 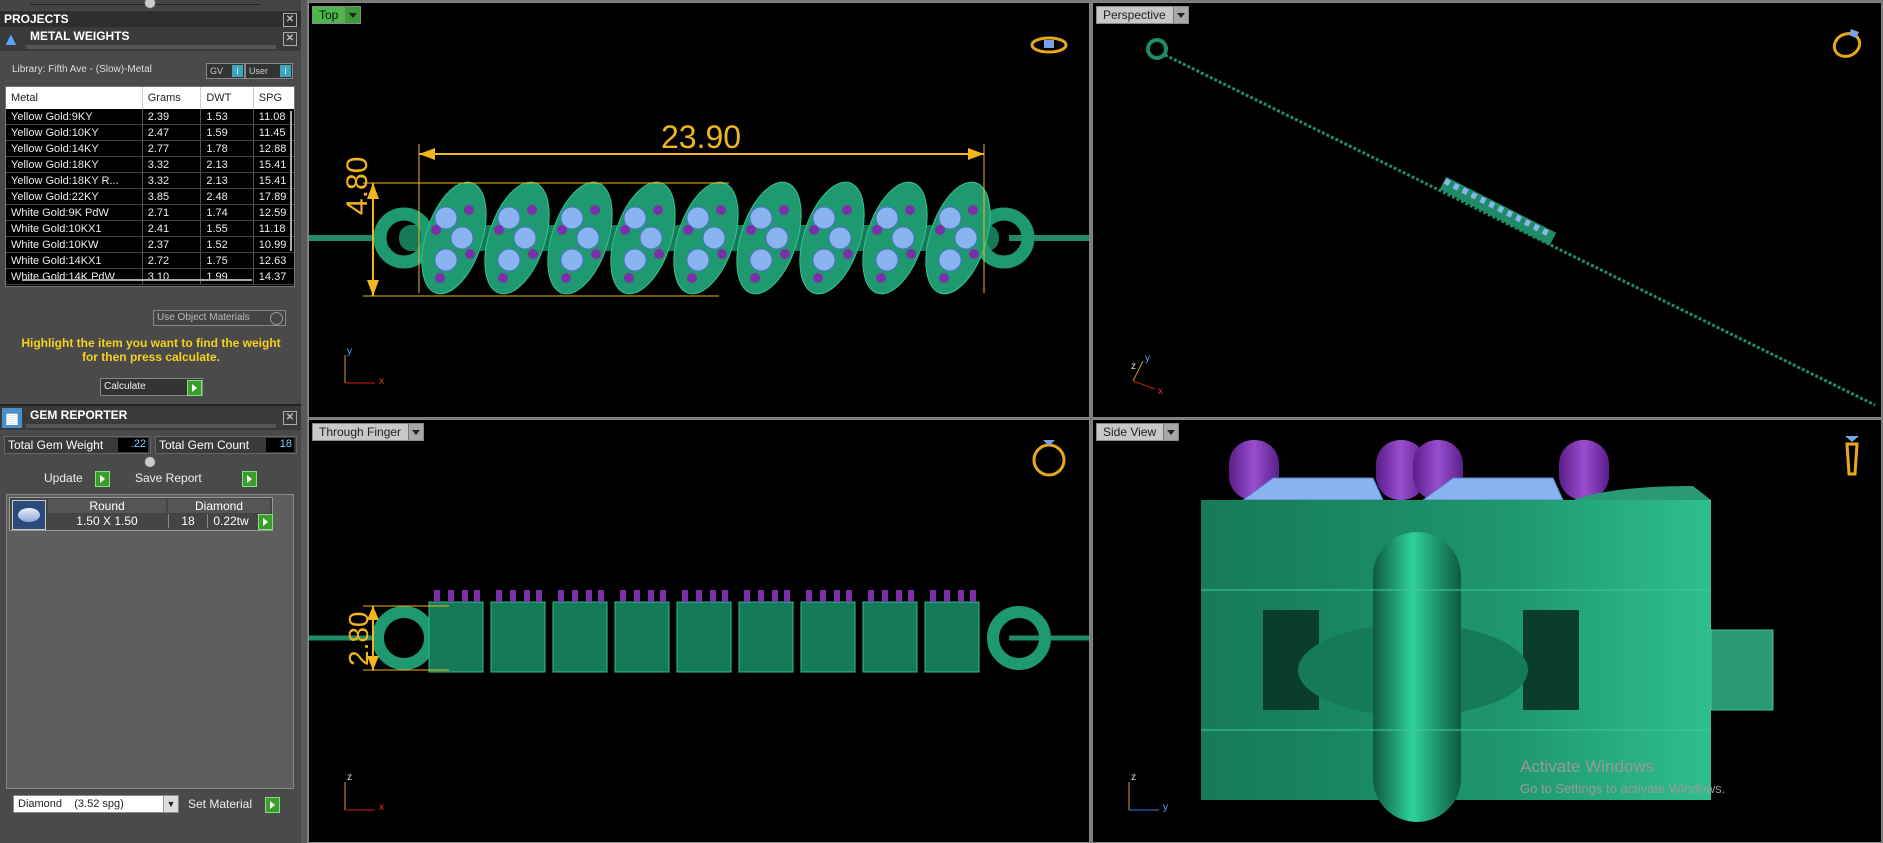 What do you see at coordinates (76, 478) in the screenshot?
I see `update-button: Update` at bounding box center [76, 478].